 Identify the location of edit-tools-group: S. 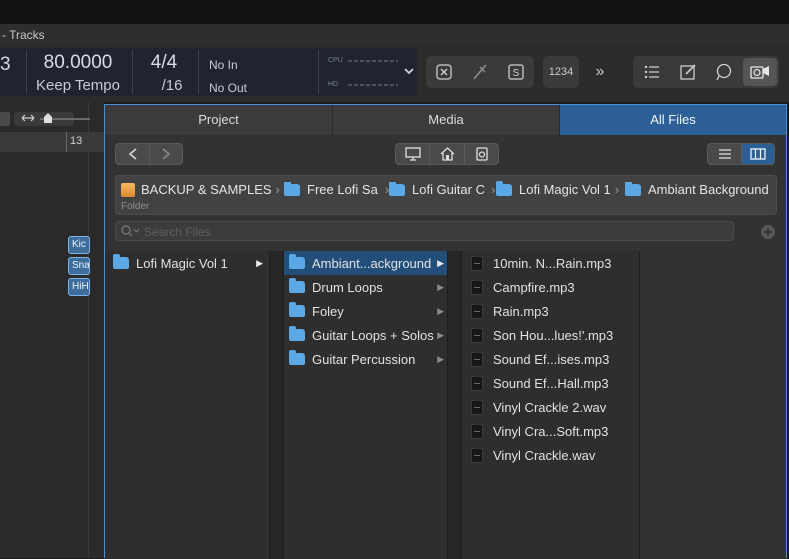
(480, 72).